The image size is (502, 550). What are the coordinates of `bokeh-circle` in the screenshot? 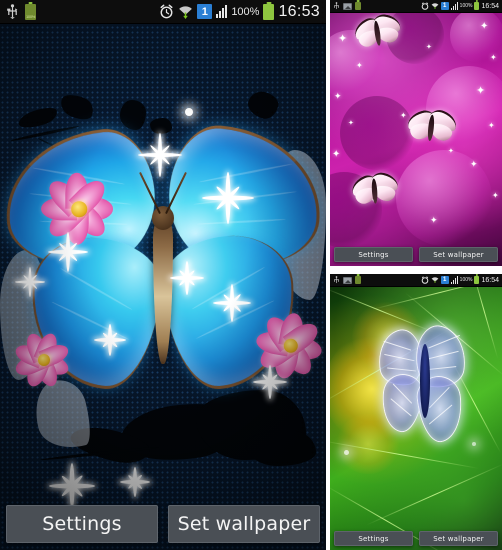 It's located at (377, 133).